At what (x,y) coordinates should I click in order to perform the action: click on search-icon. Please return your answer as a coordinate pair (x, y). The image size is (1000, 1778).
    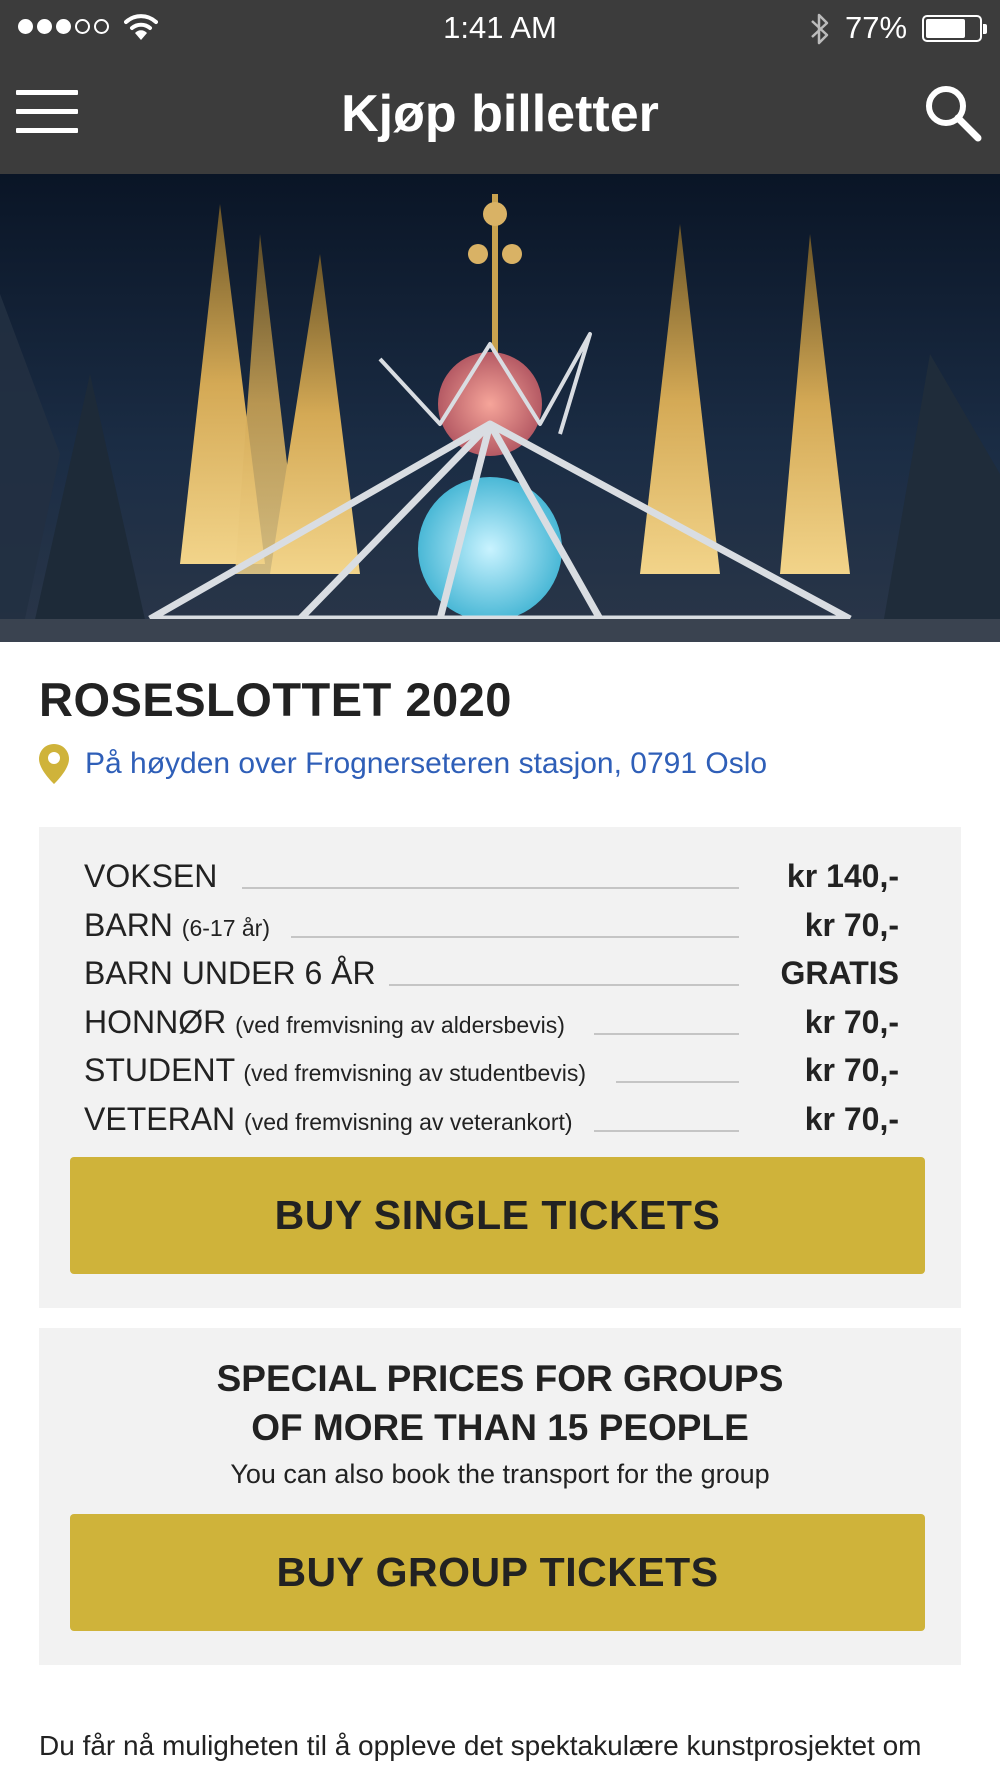
    Looking at the image, I should click on (952, 112).